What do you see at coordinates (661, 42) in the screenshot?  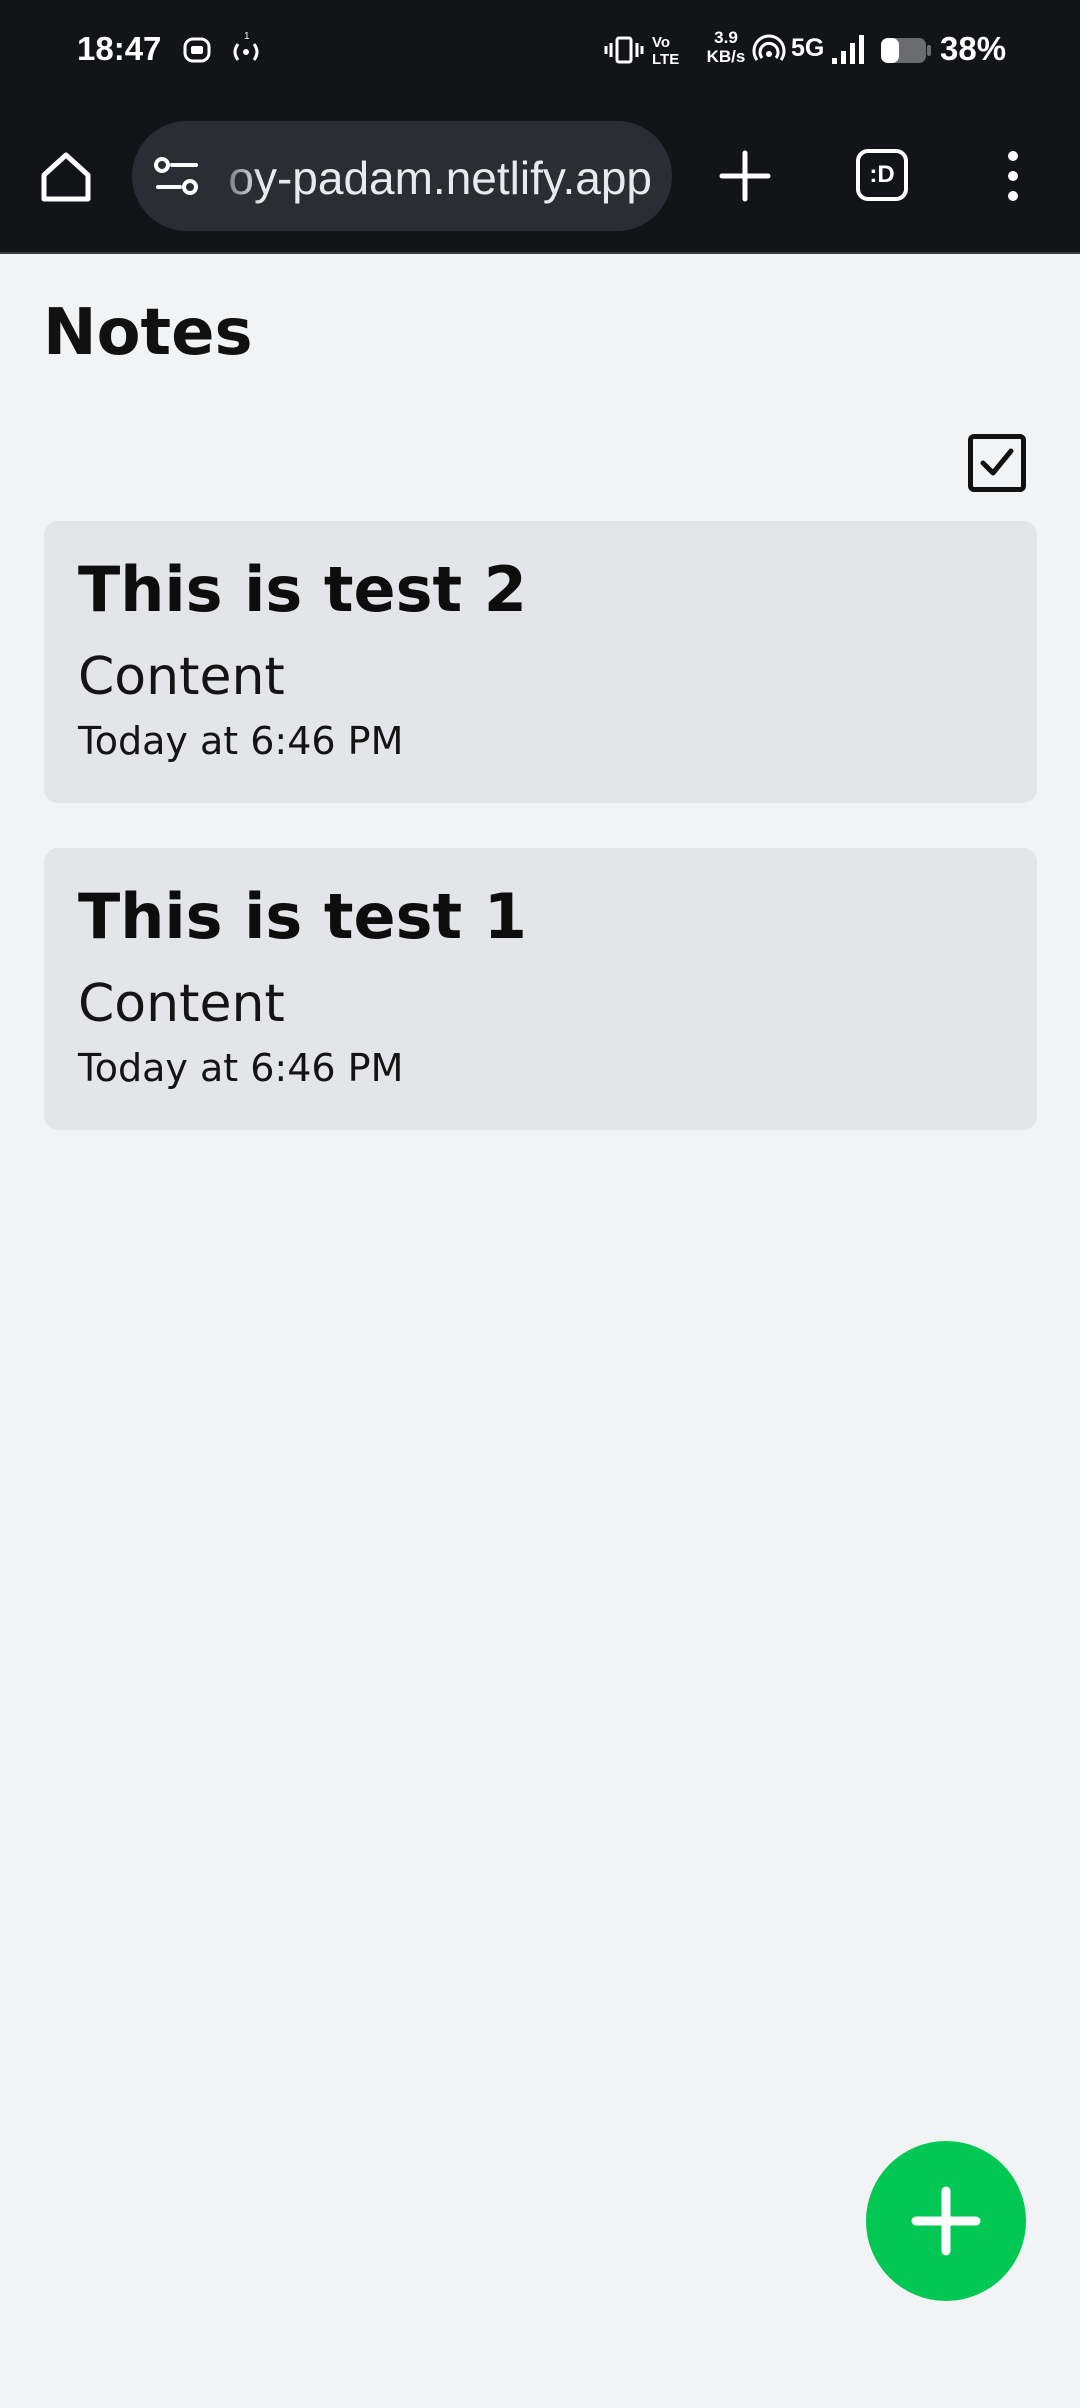 I see `svg-text: Vo` at bounding box center [661, 42].